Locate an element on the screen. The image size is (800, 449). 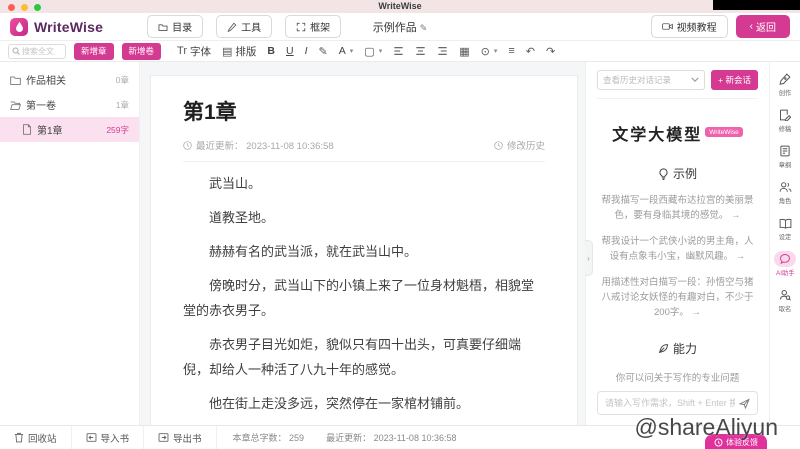
insert-table-button: ▦ is located at coordinates (464, 51).